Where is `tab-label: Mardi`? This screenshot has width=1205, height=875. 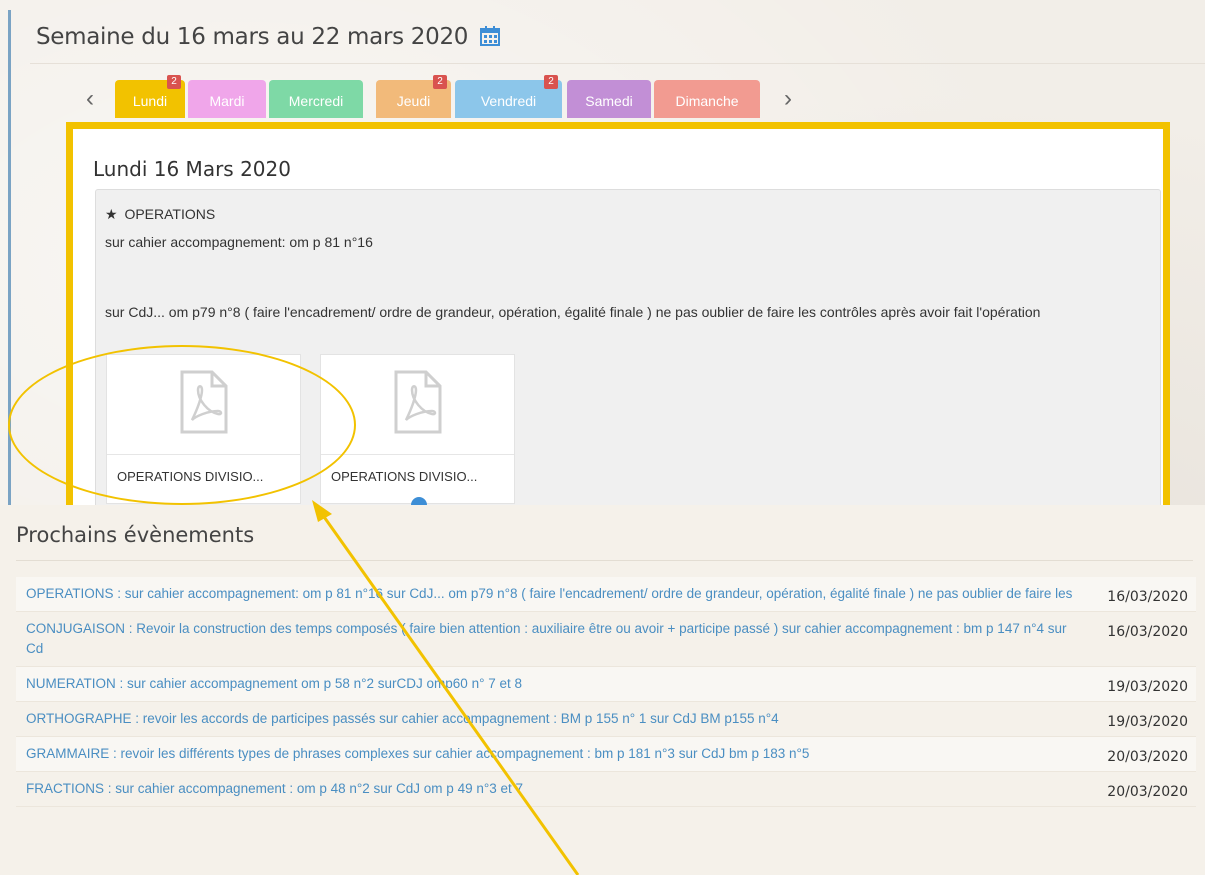 tab-label: Mardi is located at coordinates (227, 101).